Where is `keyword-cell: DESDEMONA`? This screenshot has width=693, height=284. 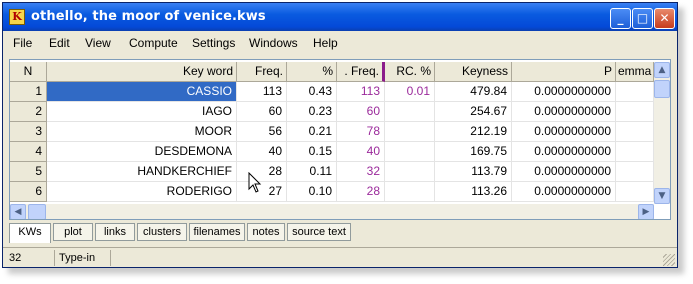 keyword-cell: DESDEMONA is located at coordinates (142, 152).